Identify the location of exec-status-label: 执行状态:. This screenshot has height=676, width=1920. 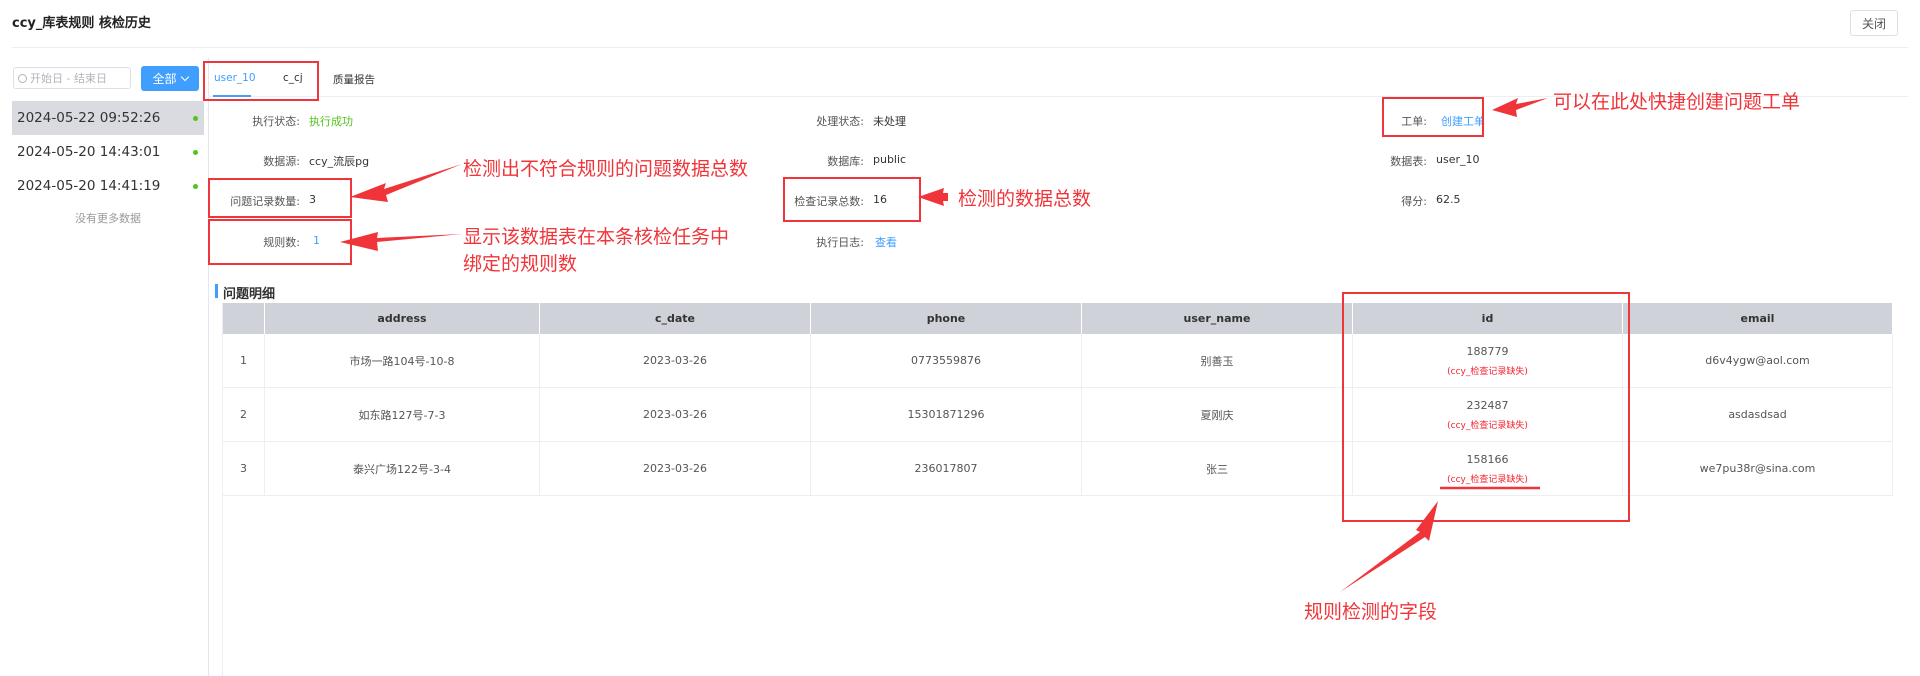
(276, 121).